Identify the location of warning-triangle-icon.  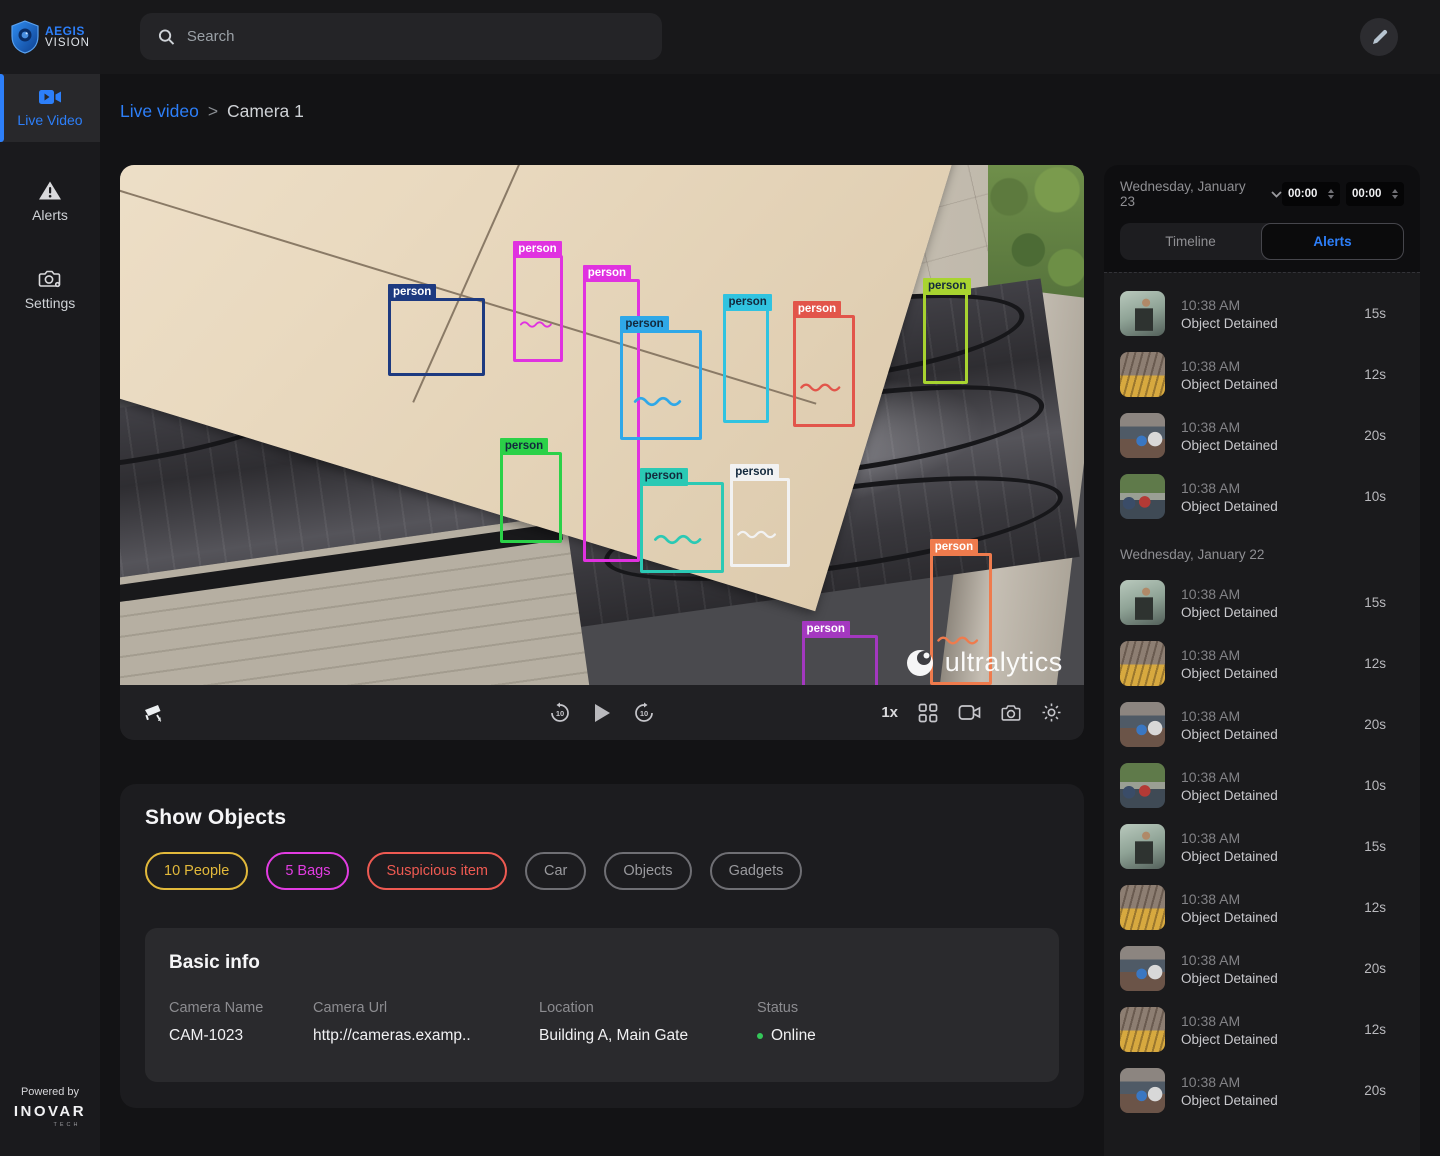
(50, 190).